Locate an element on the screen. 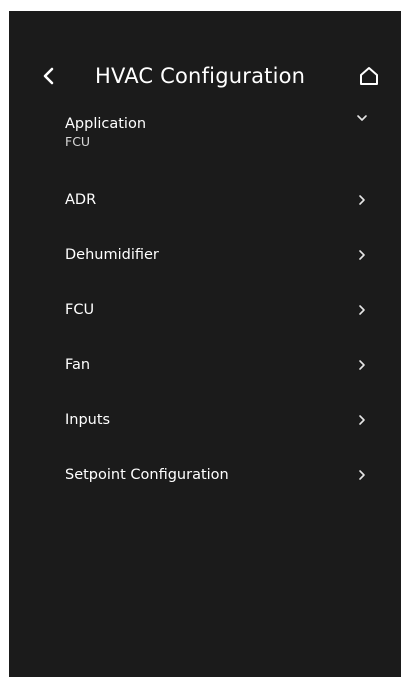 Image resolution: width=409 pixels, height=677 pixels. menu-item-label: ADR is located at coordinates (81, 200).